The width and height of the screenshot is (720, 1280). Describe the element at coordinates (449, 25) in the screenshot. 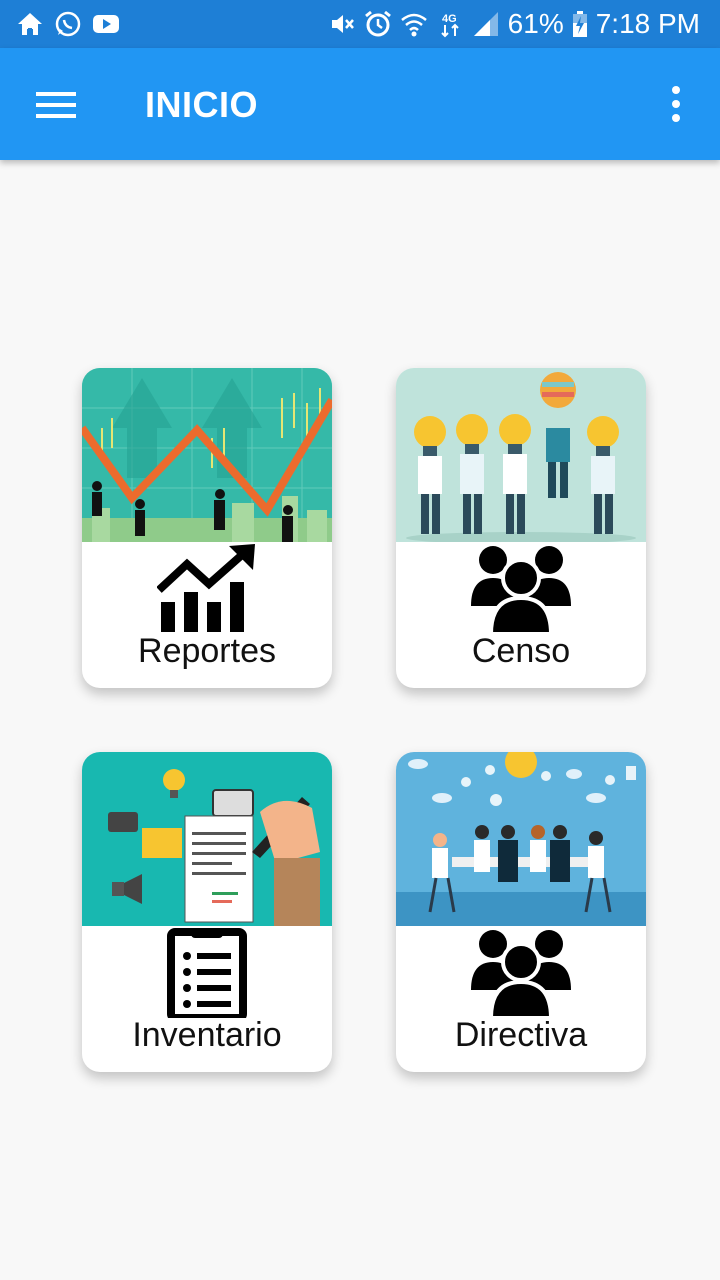

I see `data-icon: 4G` at that location.